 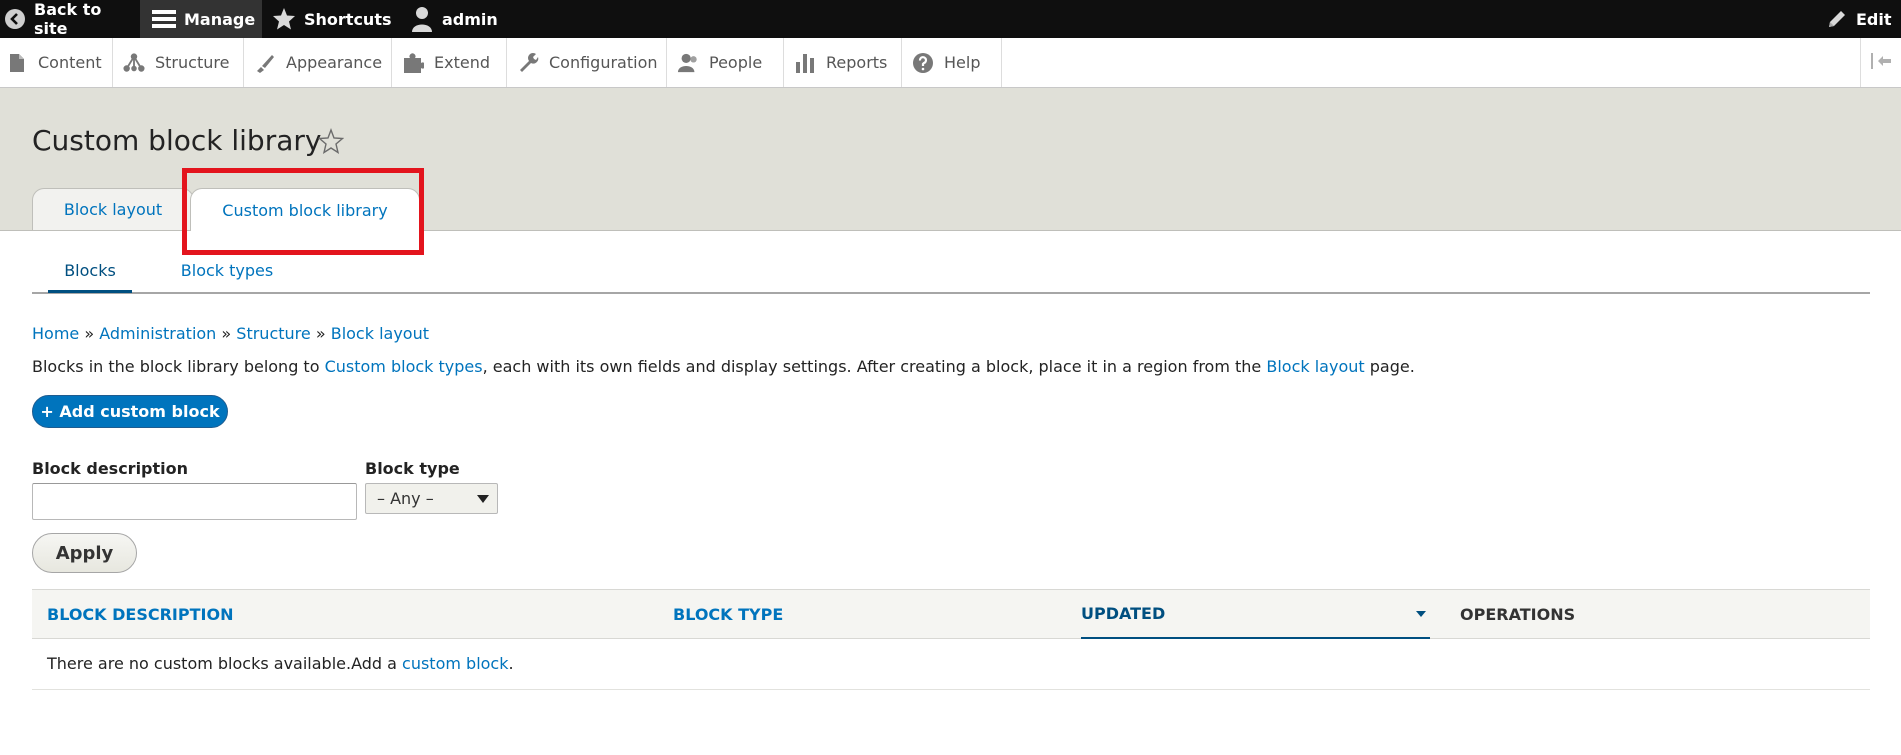 What do you see at coordinates (413, 63) in the screenshot?
I see `puzzle-icon` at bounding box center [413, 63].